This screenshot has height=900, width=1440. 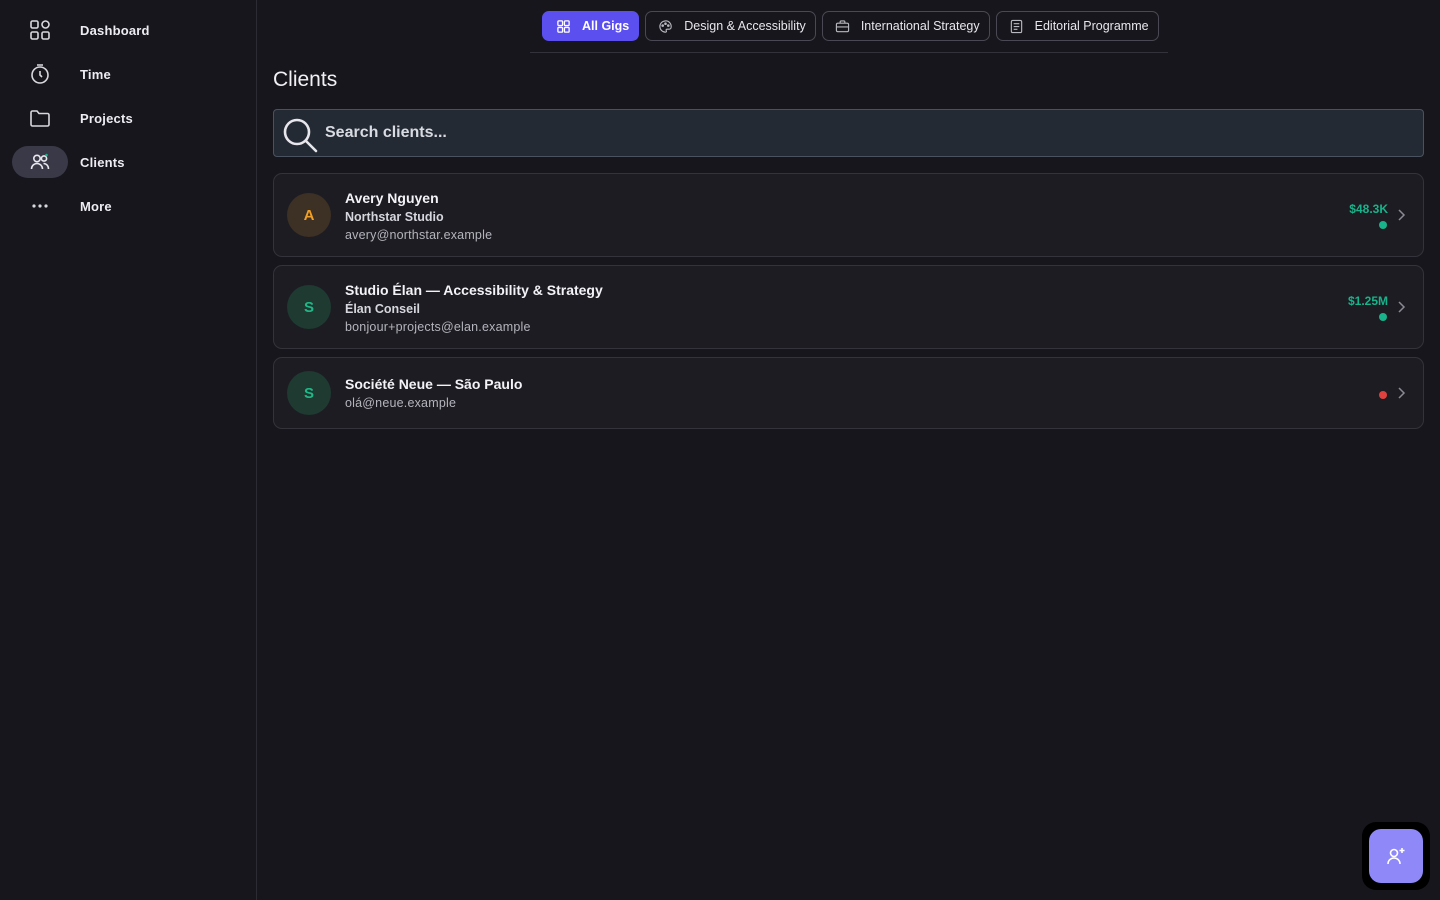 I want to click on client-amount: $1.25M, so click(x=1367, y=301).